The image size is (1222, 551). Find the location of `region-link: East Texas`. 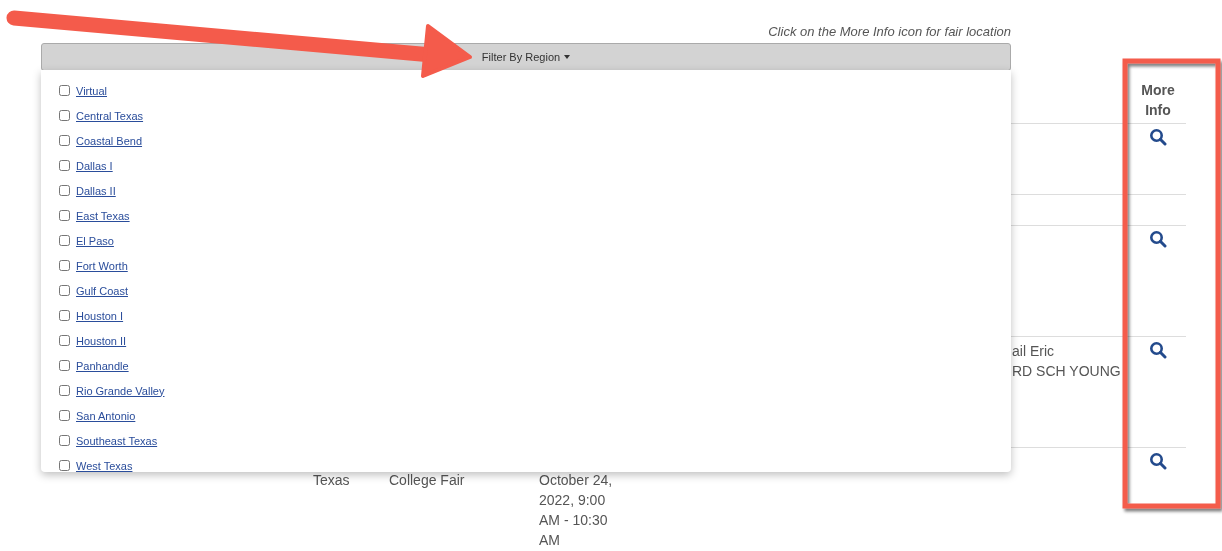

region-link: East Texas is located at coordinates (103, 215).